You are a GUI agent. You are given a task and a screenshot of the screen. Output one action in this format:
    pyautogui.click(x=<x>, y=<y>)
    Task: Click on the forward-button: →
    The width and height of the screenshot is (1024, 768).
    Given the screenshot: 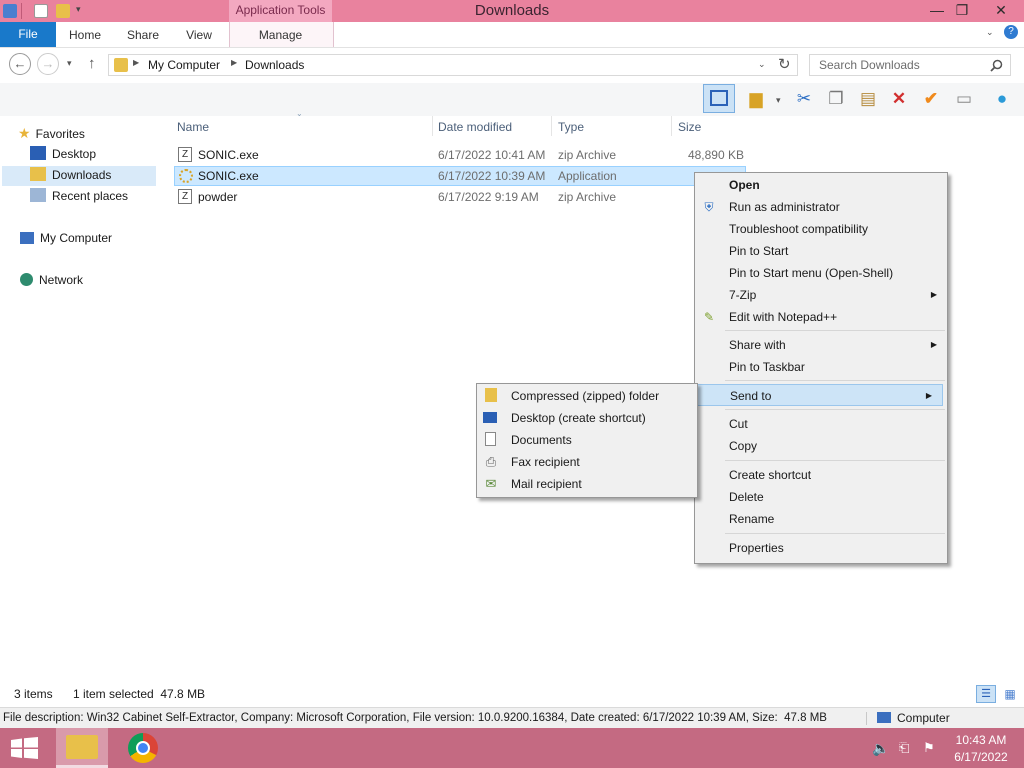 What is the action you would take?
    pyautogui.click(x=48, y=64)
    